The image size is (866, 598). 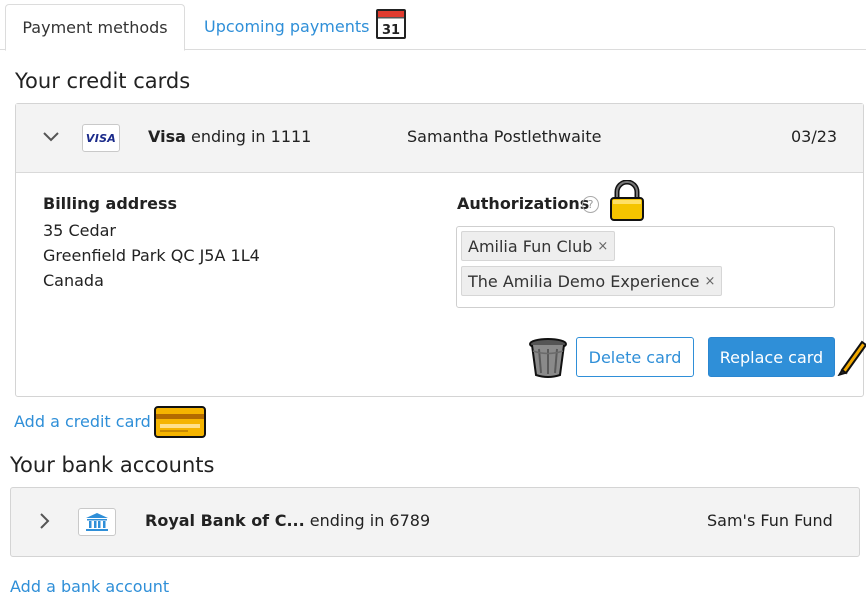 What do you see at coordinates (286, 26) in the screenshot?
I see `tab-upcoming-payments: Upcoming payments` at bounding box center [286, 26].